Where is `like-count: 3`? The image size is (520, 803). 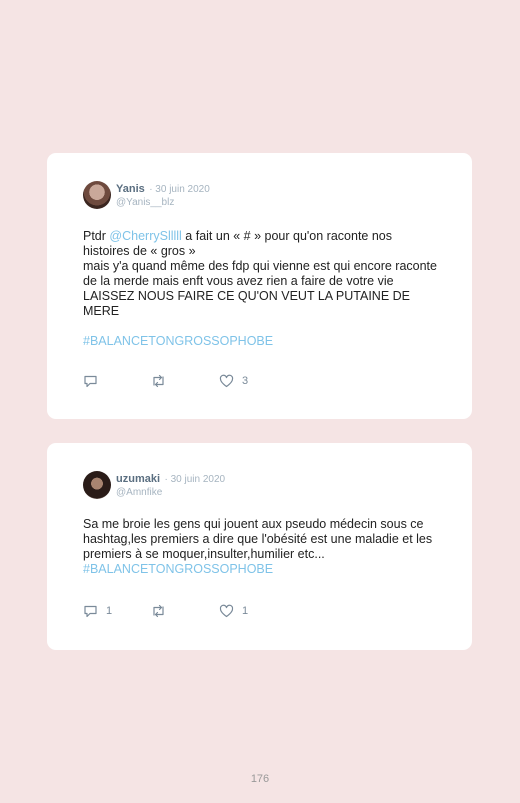
like-count: 3 is located at coordinates (245, 381).